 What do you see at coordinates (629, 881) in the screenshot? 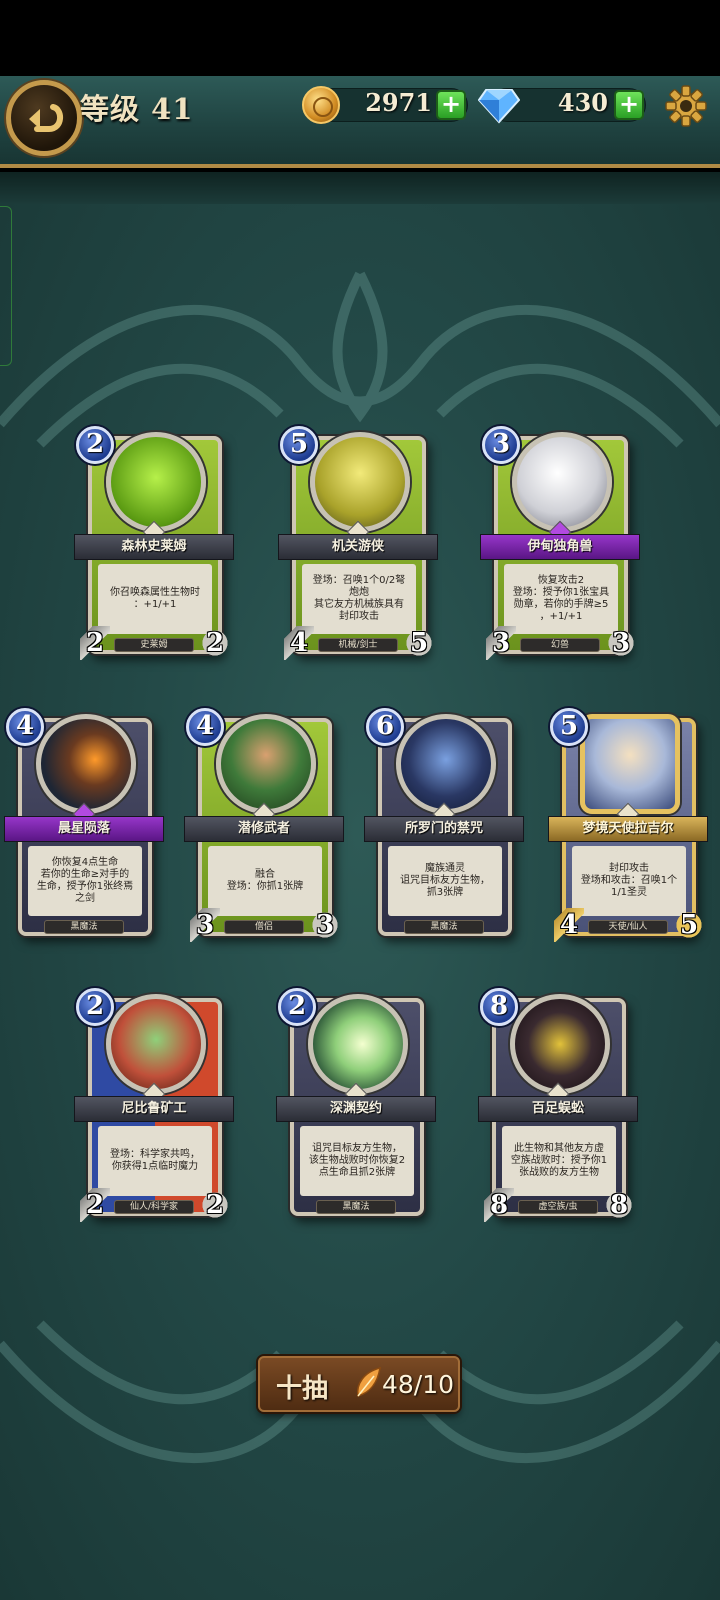
I see `card-text: 封印攻击 登场和攻击：召唤1个 1/1圣灵` at bounding box center [629, 881].